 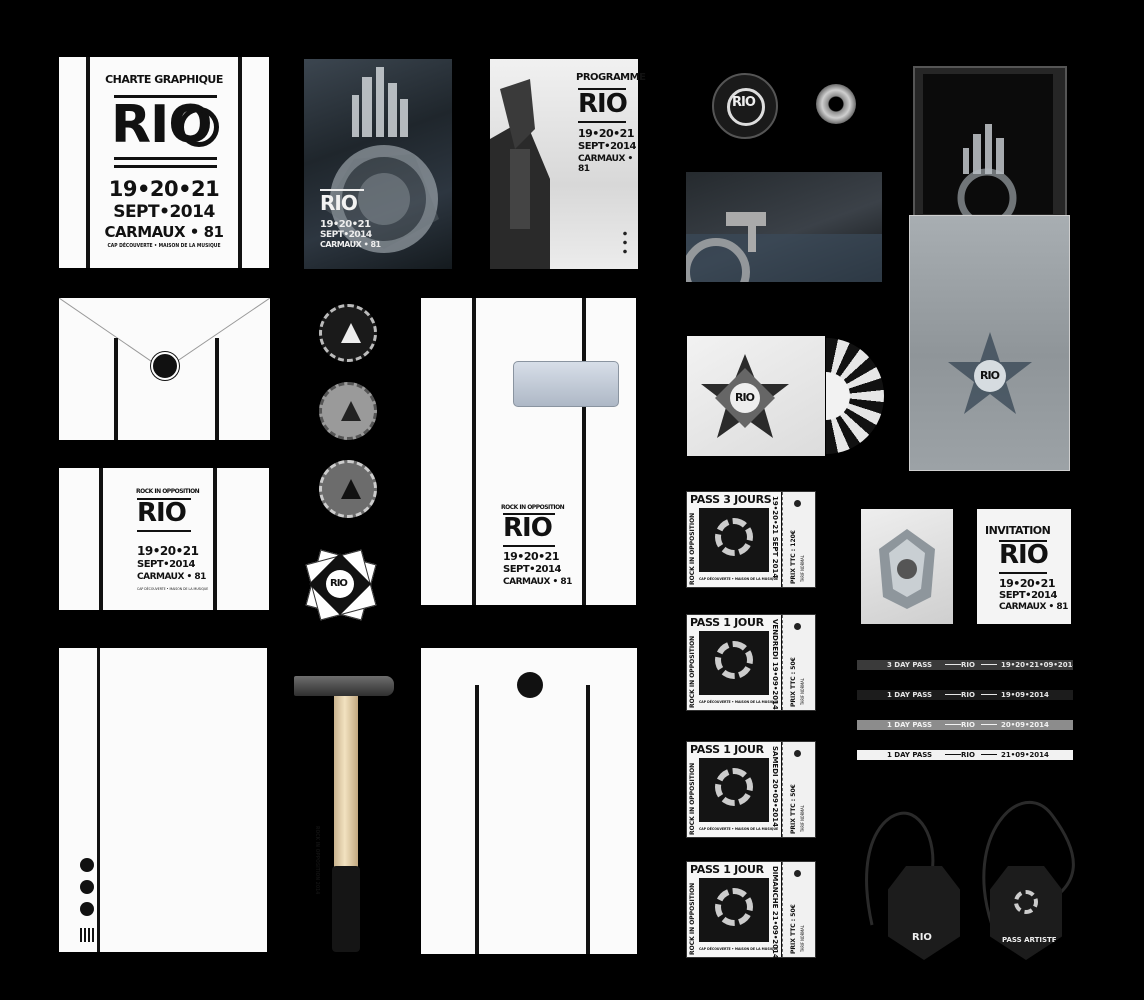 I want to click on envelope-month: SEPT•2014, so click(x=532, y=569).